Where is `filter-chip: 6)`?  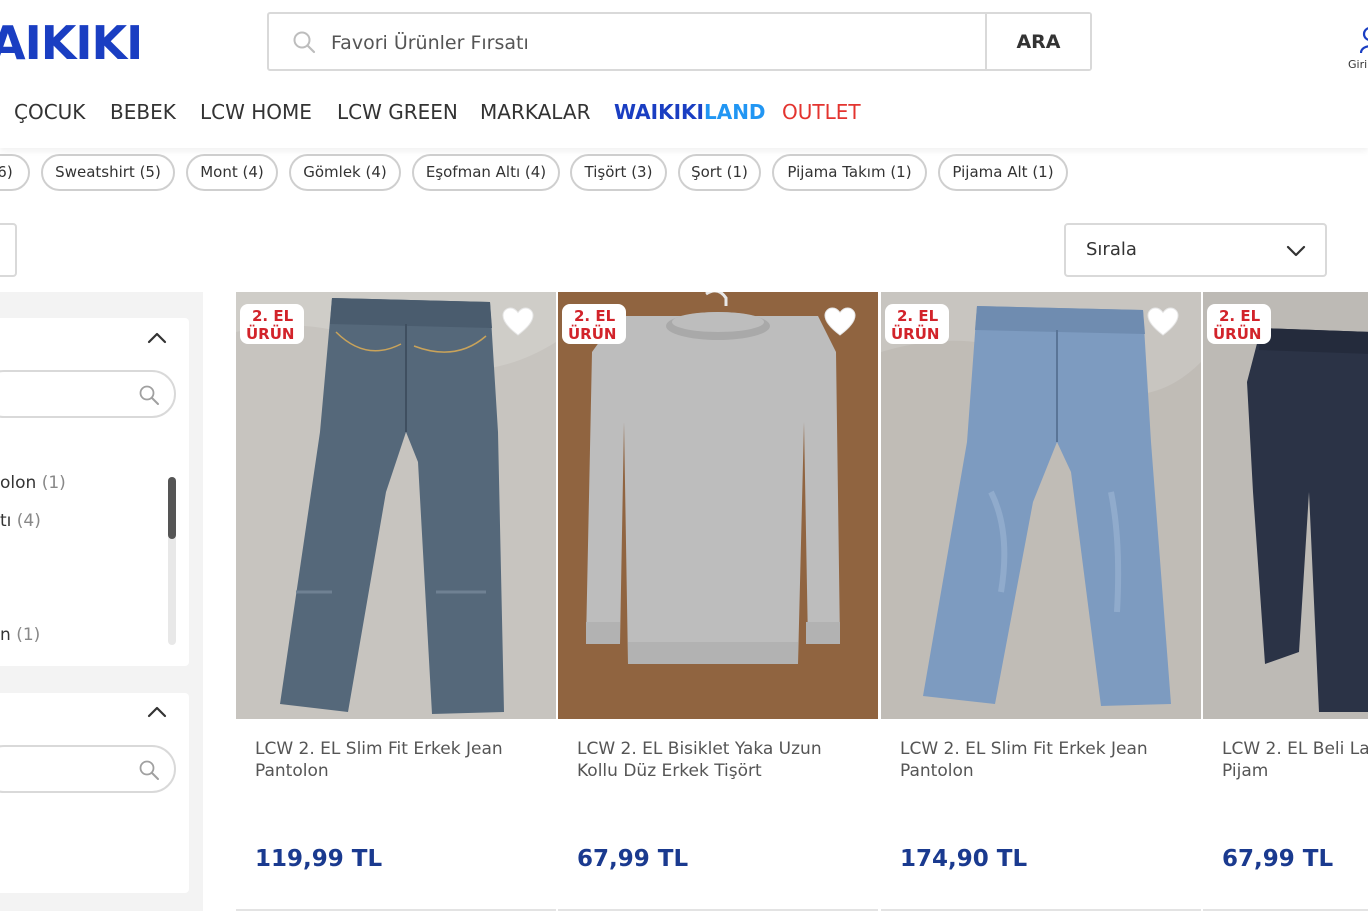
filter-chip: 6) is located at coordinates (15, 172).